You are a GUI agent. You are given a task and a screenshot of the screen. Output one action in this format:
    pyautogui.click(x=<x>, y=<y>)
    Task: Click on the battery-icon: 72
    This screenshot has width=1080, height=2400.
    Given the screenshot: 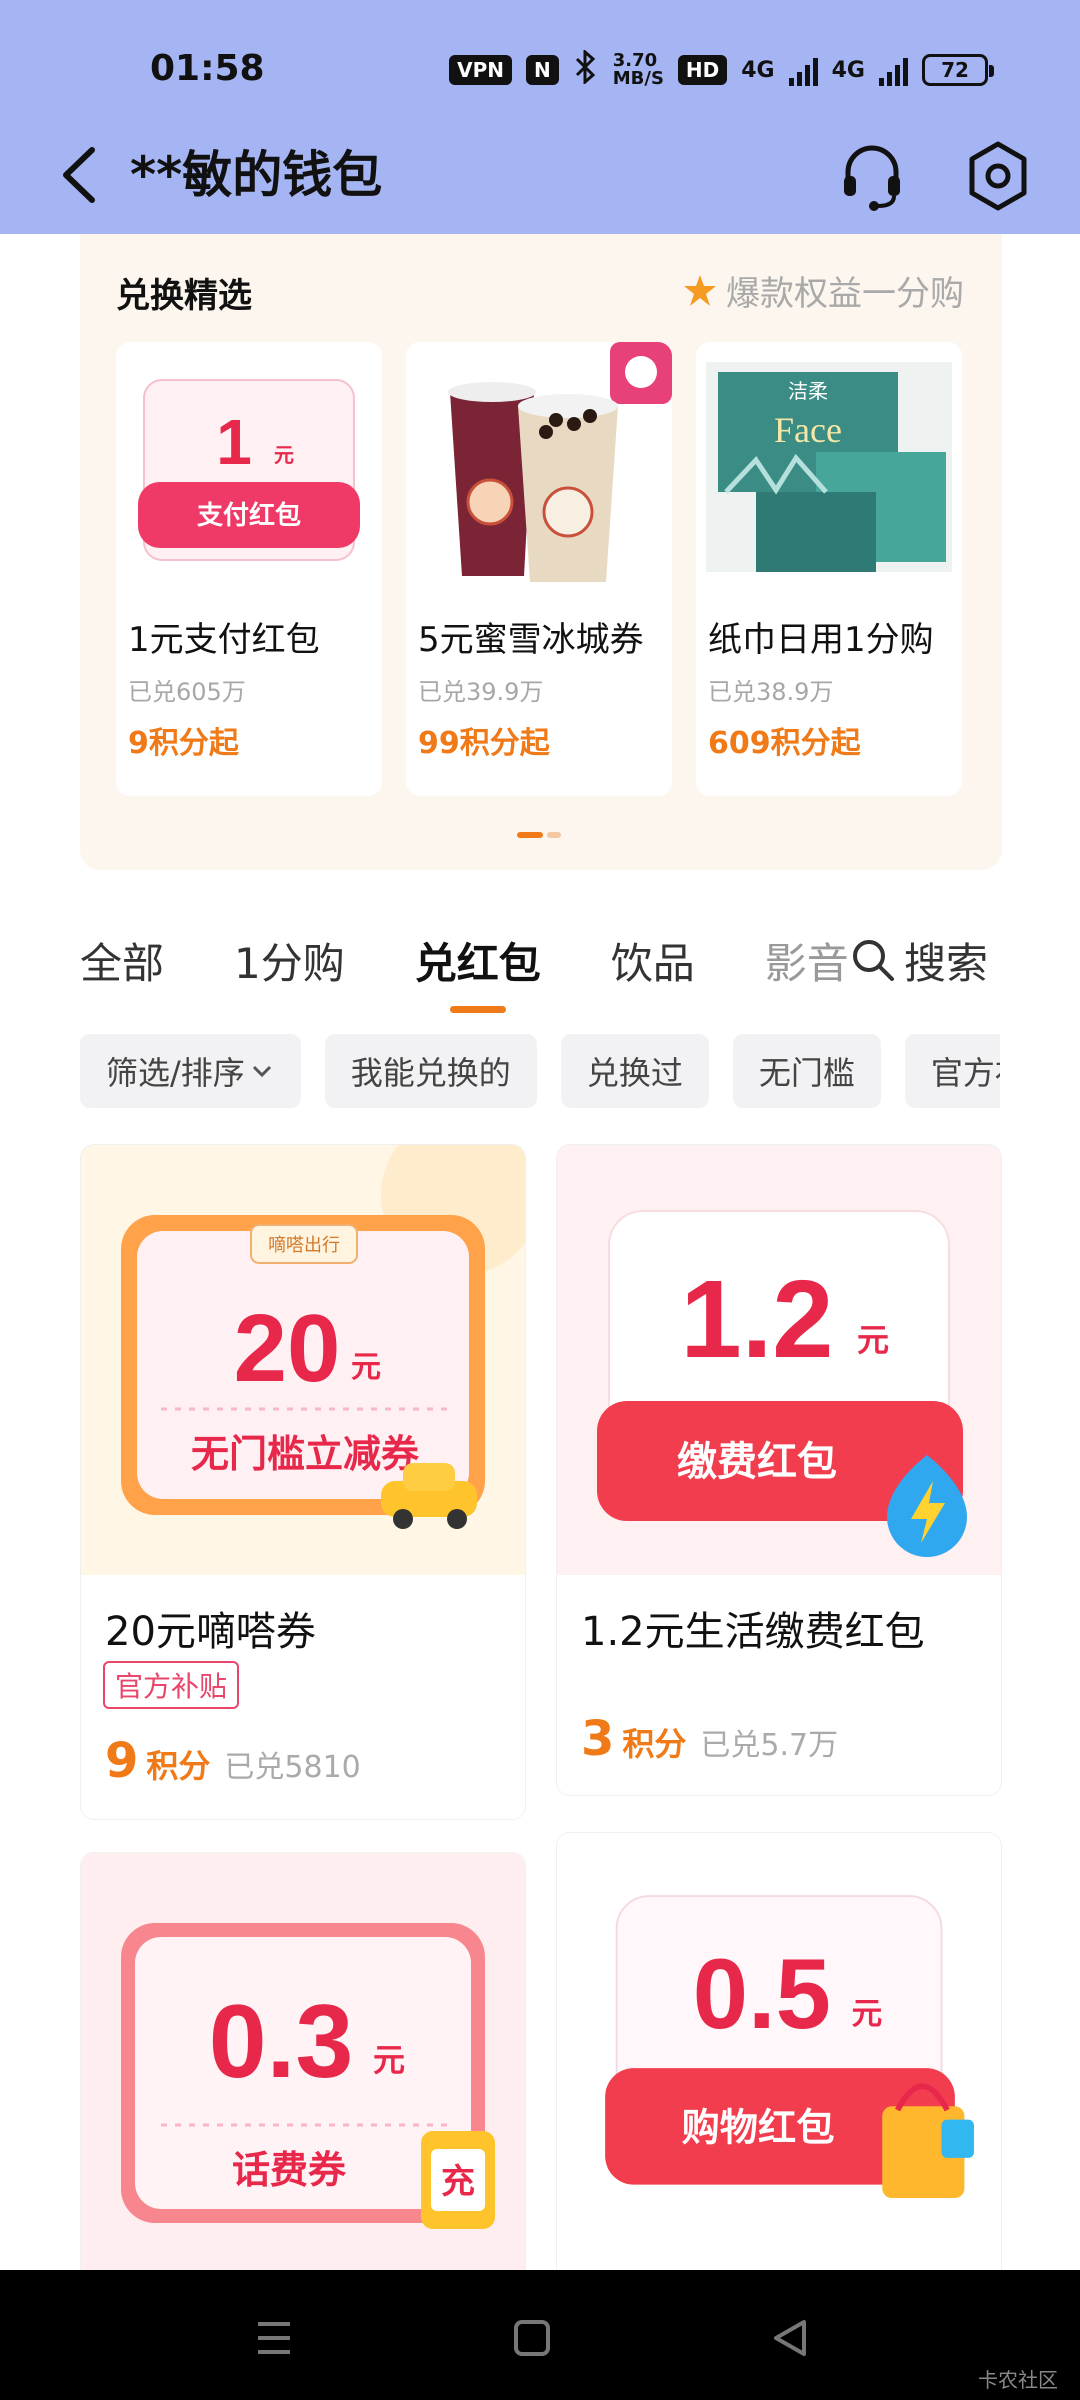 What is the action you would take?
    pyautogui.click(x=958, y=70)
    